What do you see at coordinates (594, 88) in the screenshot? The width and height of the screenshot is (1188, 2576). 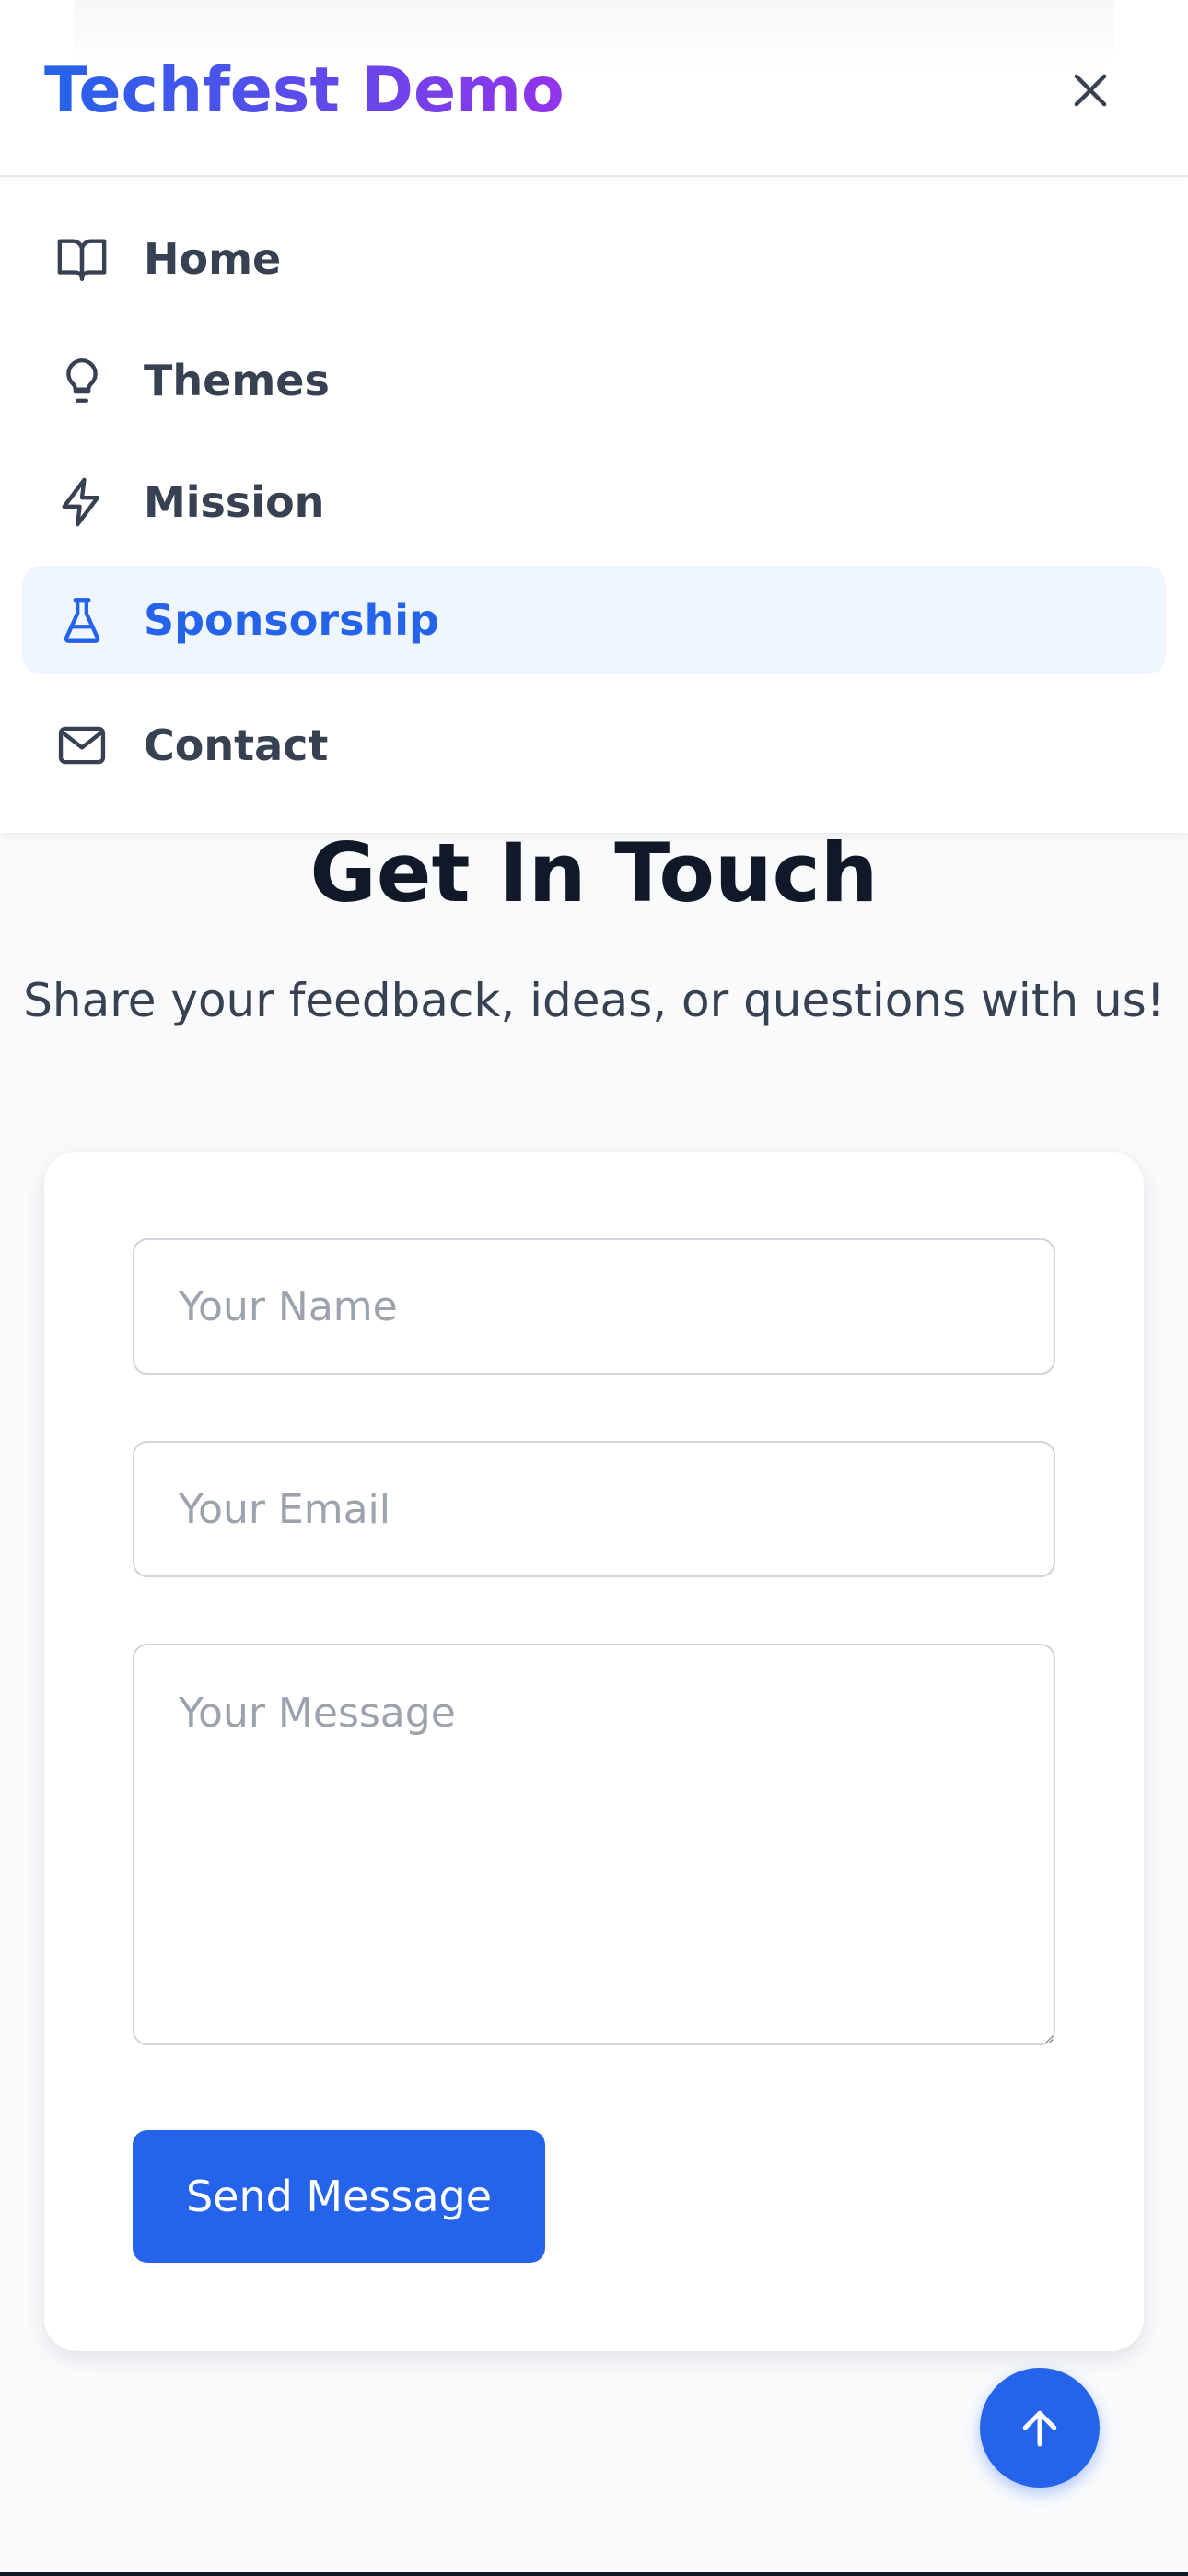 I see `site-header: Techfest Demo` at bounding box center [594, 88].